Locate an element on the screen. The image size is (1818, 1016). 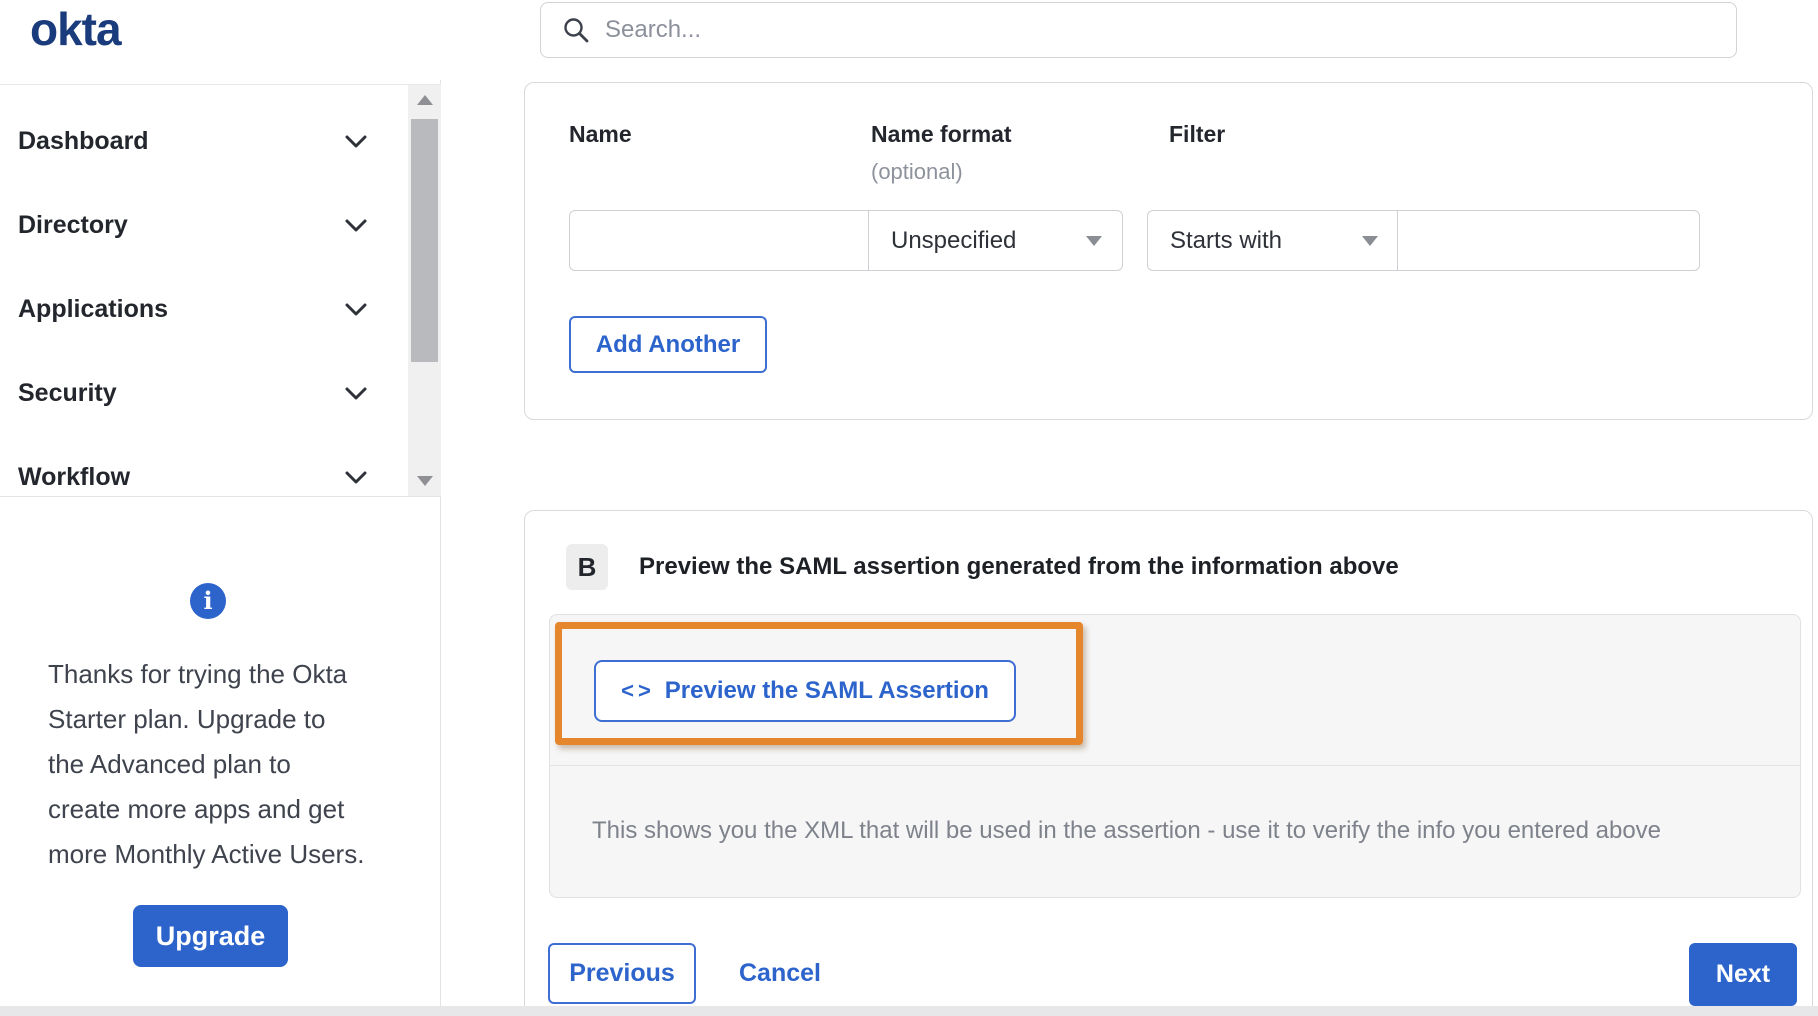
sidebar-item-label: Dashboard is located at coordinates (83, 140).